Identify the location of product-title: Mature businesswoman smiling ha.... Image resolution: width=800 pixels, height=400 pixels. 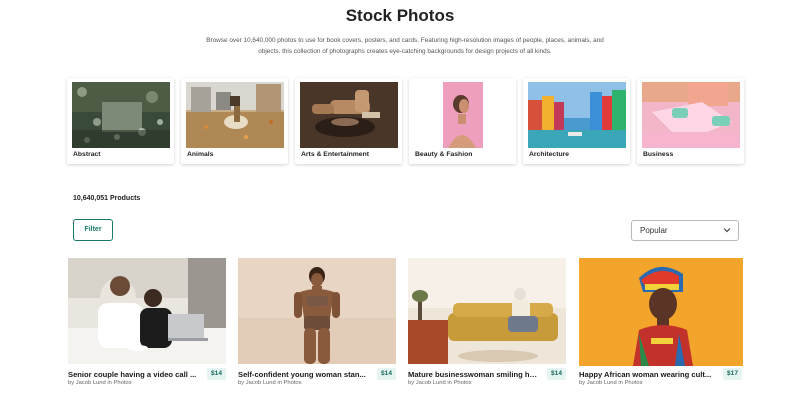
(473, 374).